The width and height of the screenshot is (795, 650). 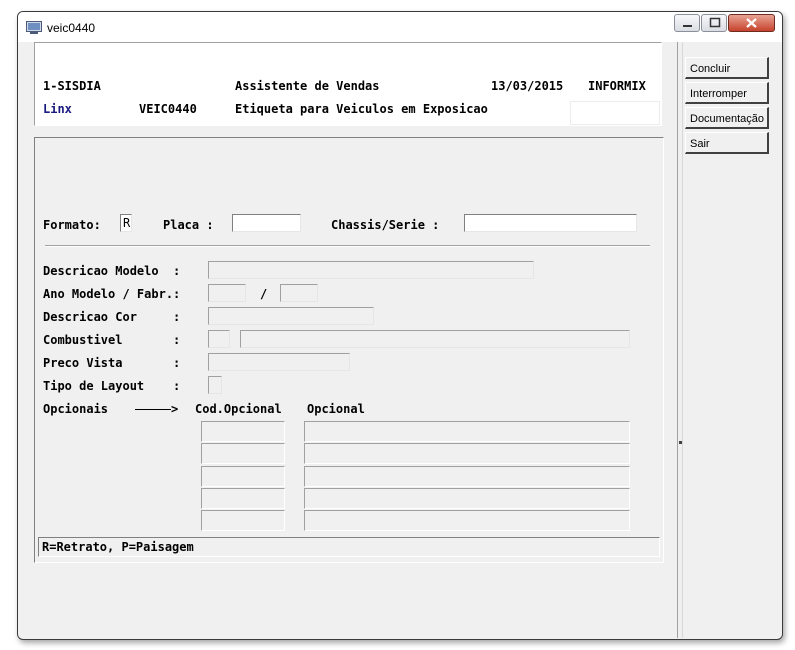 I want to click on minimize-icon, so click(x=687, y=26).